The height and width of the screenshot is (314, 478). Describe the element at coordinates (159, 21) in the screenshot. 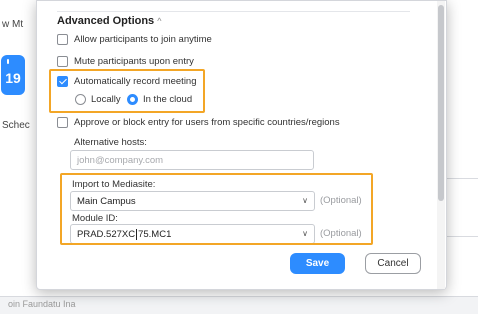

I see `caret-up-icon: ^` at that location.